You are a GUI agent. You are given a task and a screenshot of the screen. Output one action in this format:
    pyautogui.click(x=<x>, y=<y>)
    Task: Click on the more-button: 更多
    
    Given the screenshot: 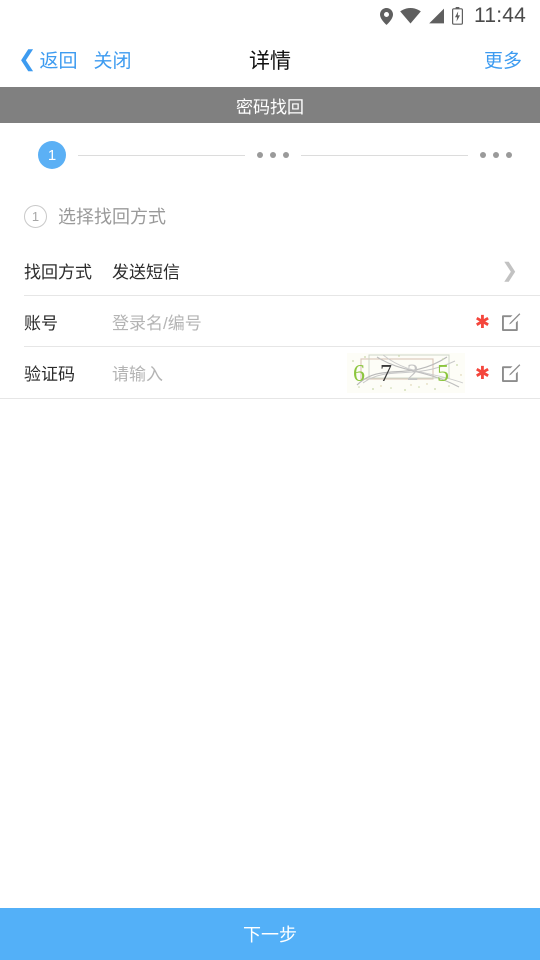 What is the action you would take?
    pyautogui.click(x=503, y=59)
    